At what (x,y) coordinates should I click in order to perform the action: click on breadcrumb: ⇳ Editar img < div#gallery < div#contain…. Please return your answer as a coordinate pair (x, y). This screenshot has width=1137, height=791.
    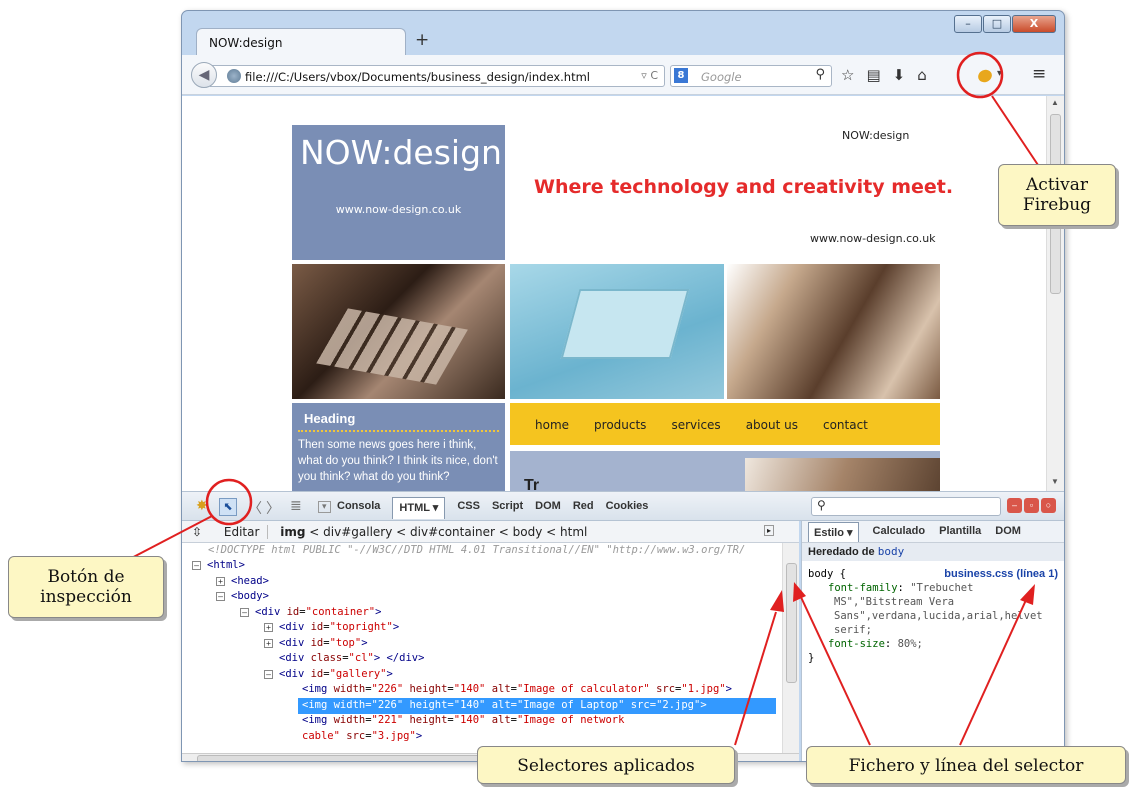
    Looking at the image, I should click on (490, 532).